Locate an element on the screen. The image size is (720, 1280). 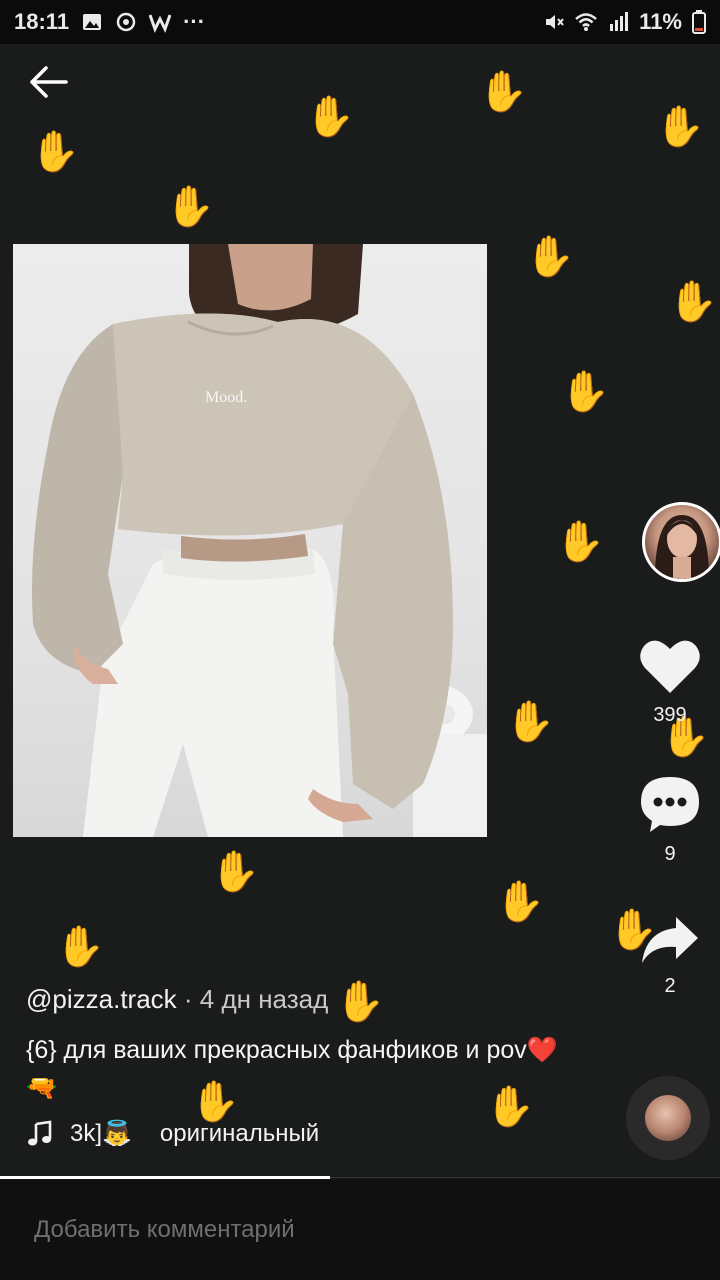
video-progress-track is located at coordinates (525, 1177).